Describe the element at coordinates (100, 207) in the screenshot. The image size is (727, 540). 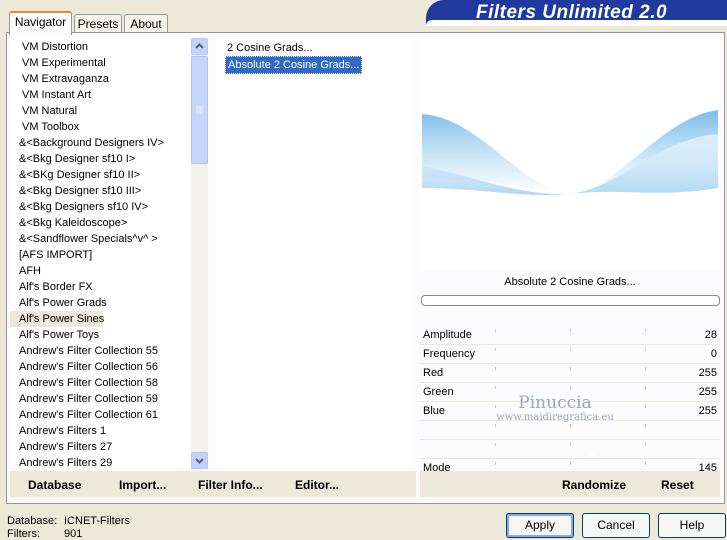
I see `category-item: &<Bkg Designers sf10 IV>` at that location.